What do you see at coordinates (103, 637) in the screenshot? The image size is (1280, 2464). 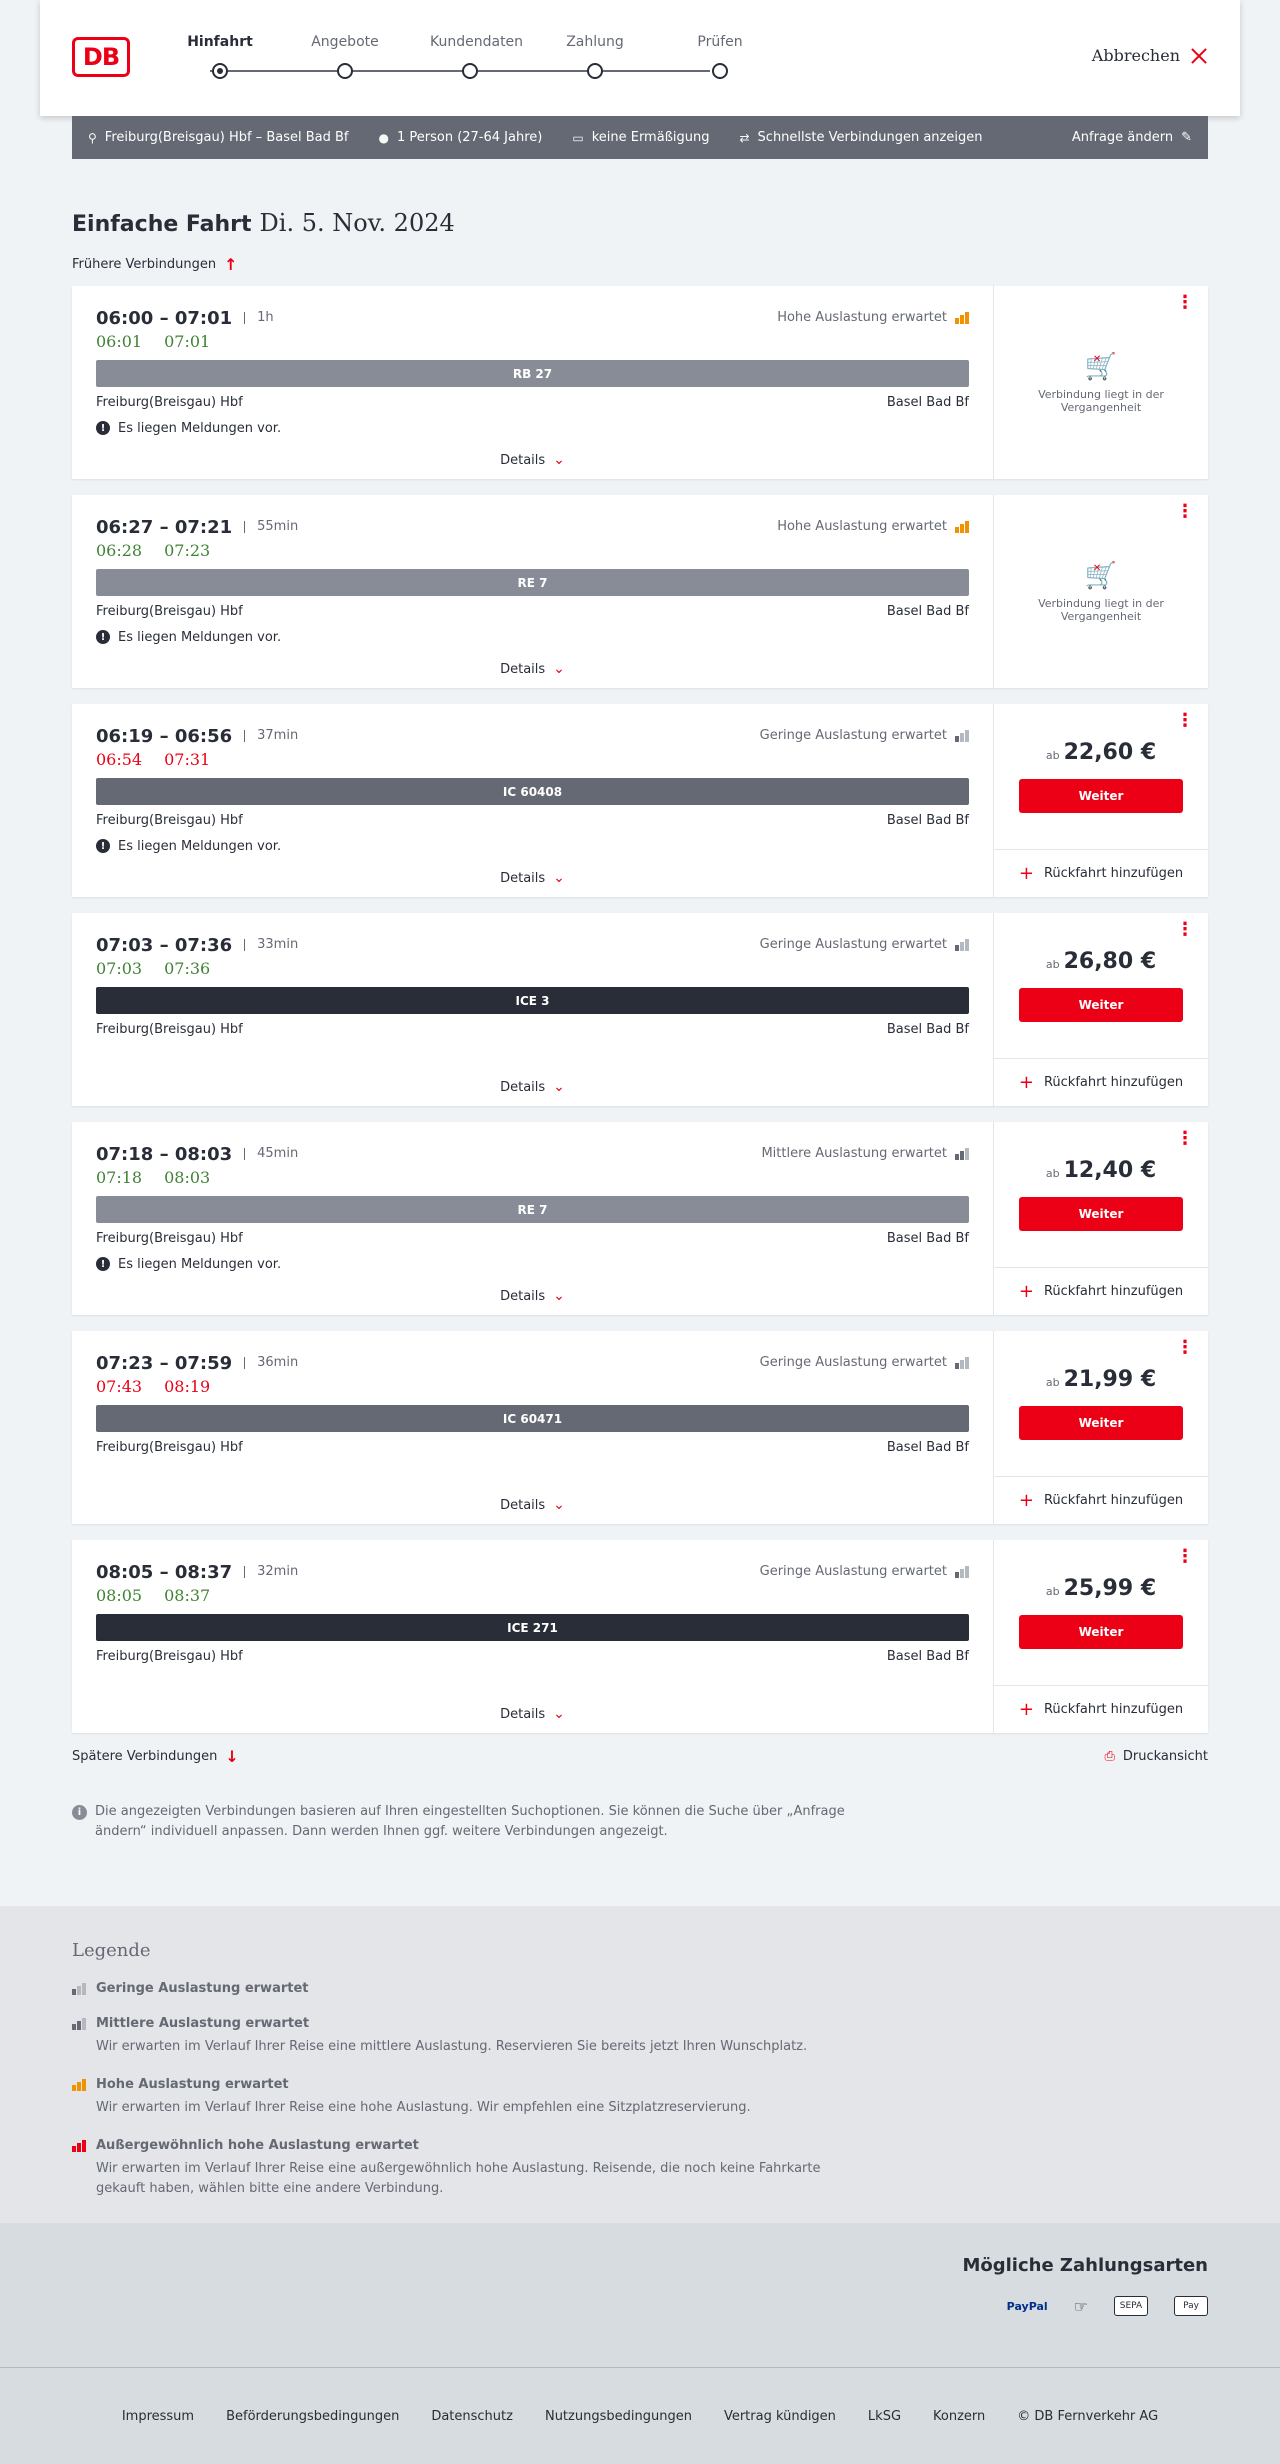 I see `warning-icon: !` at bounding box center [103, 637].